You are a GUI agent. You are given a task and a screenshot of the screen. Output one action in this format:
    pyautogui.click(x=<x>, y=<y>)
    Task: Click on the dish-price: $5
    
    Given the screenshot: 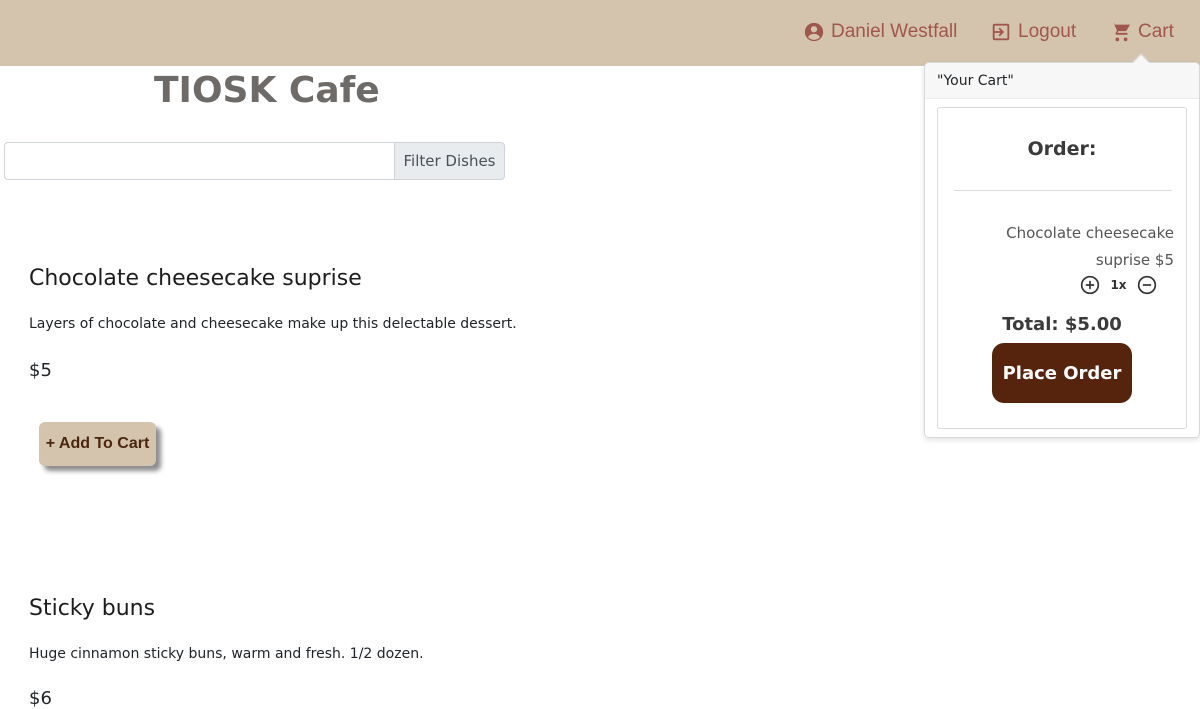 What is the action you would take?
    pyautogui.click(x=40, y=370)
    